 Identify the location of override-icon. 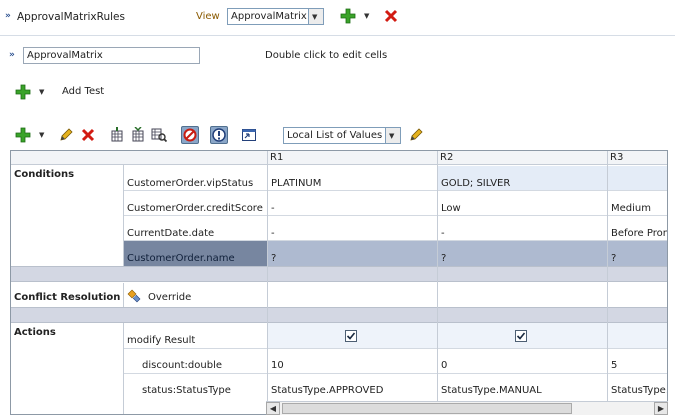
(135, 297).